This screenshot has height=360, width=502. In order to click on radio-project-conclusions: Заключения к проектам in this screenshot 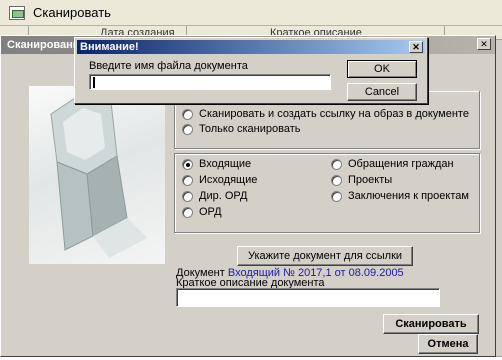, I will do `click(400, 196)`.